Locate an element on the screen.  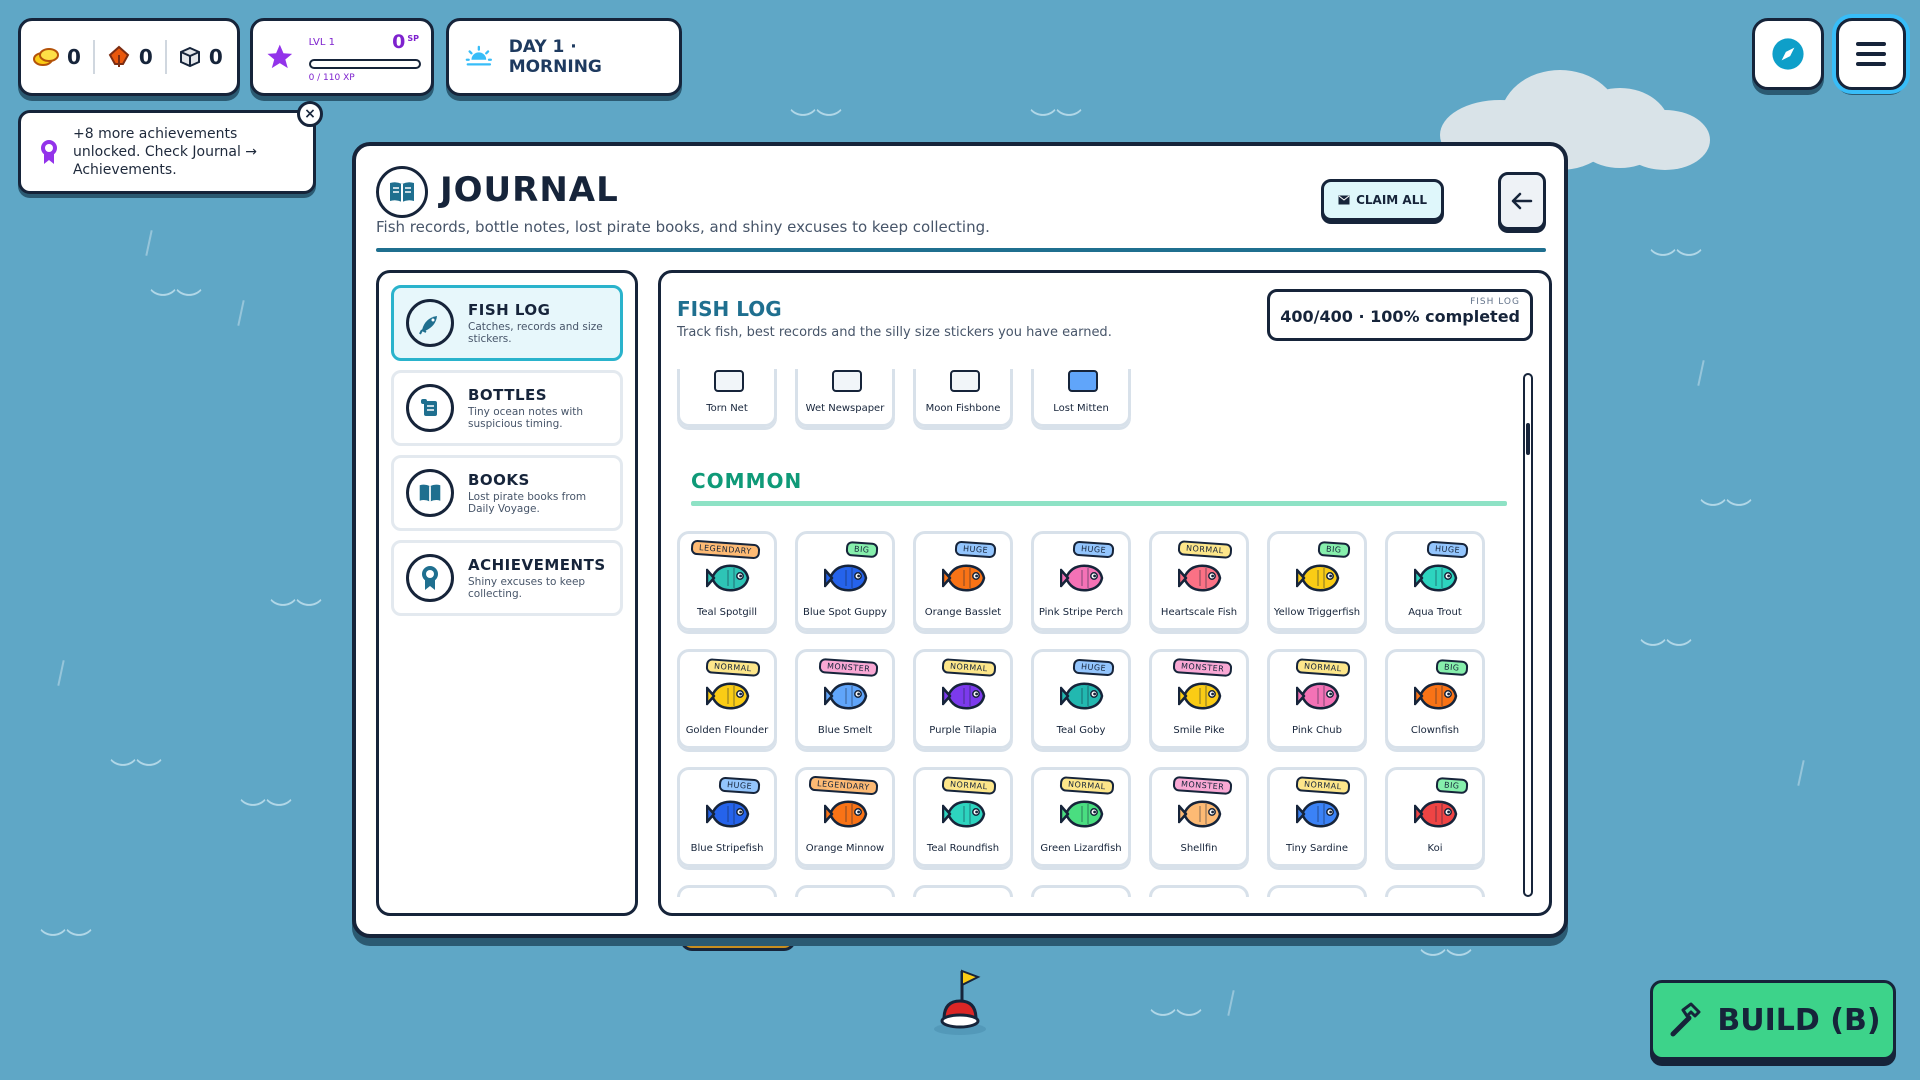
claim-all-button: CLAIM ALL is located at coordinates (1382, 200).